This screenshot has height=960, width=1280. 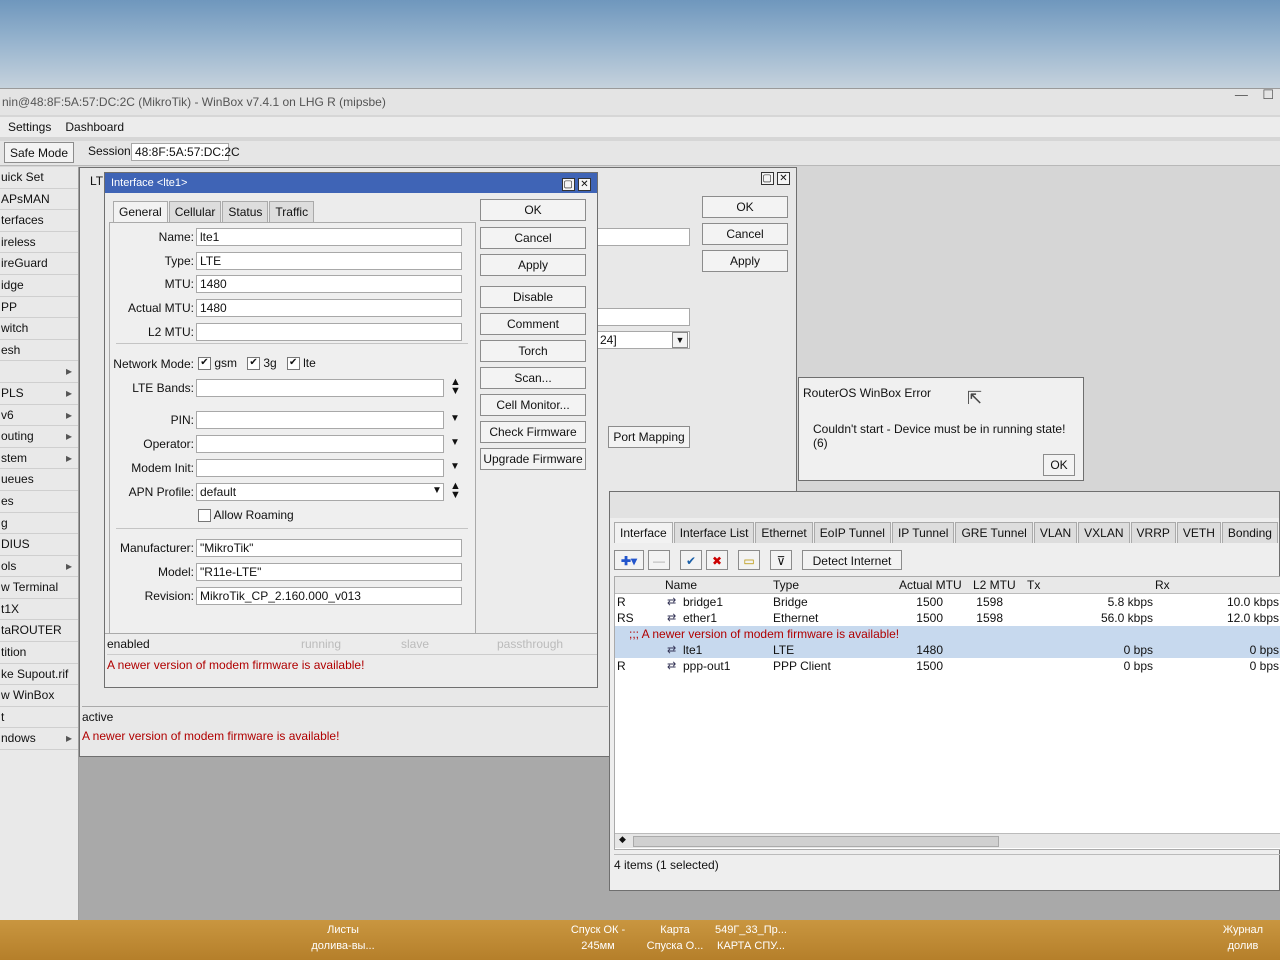 What do you see at coordinates (39, 221) in the screenshot?
I see `sidebar-item: terfaces` at bounding box center [39, 221].